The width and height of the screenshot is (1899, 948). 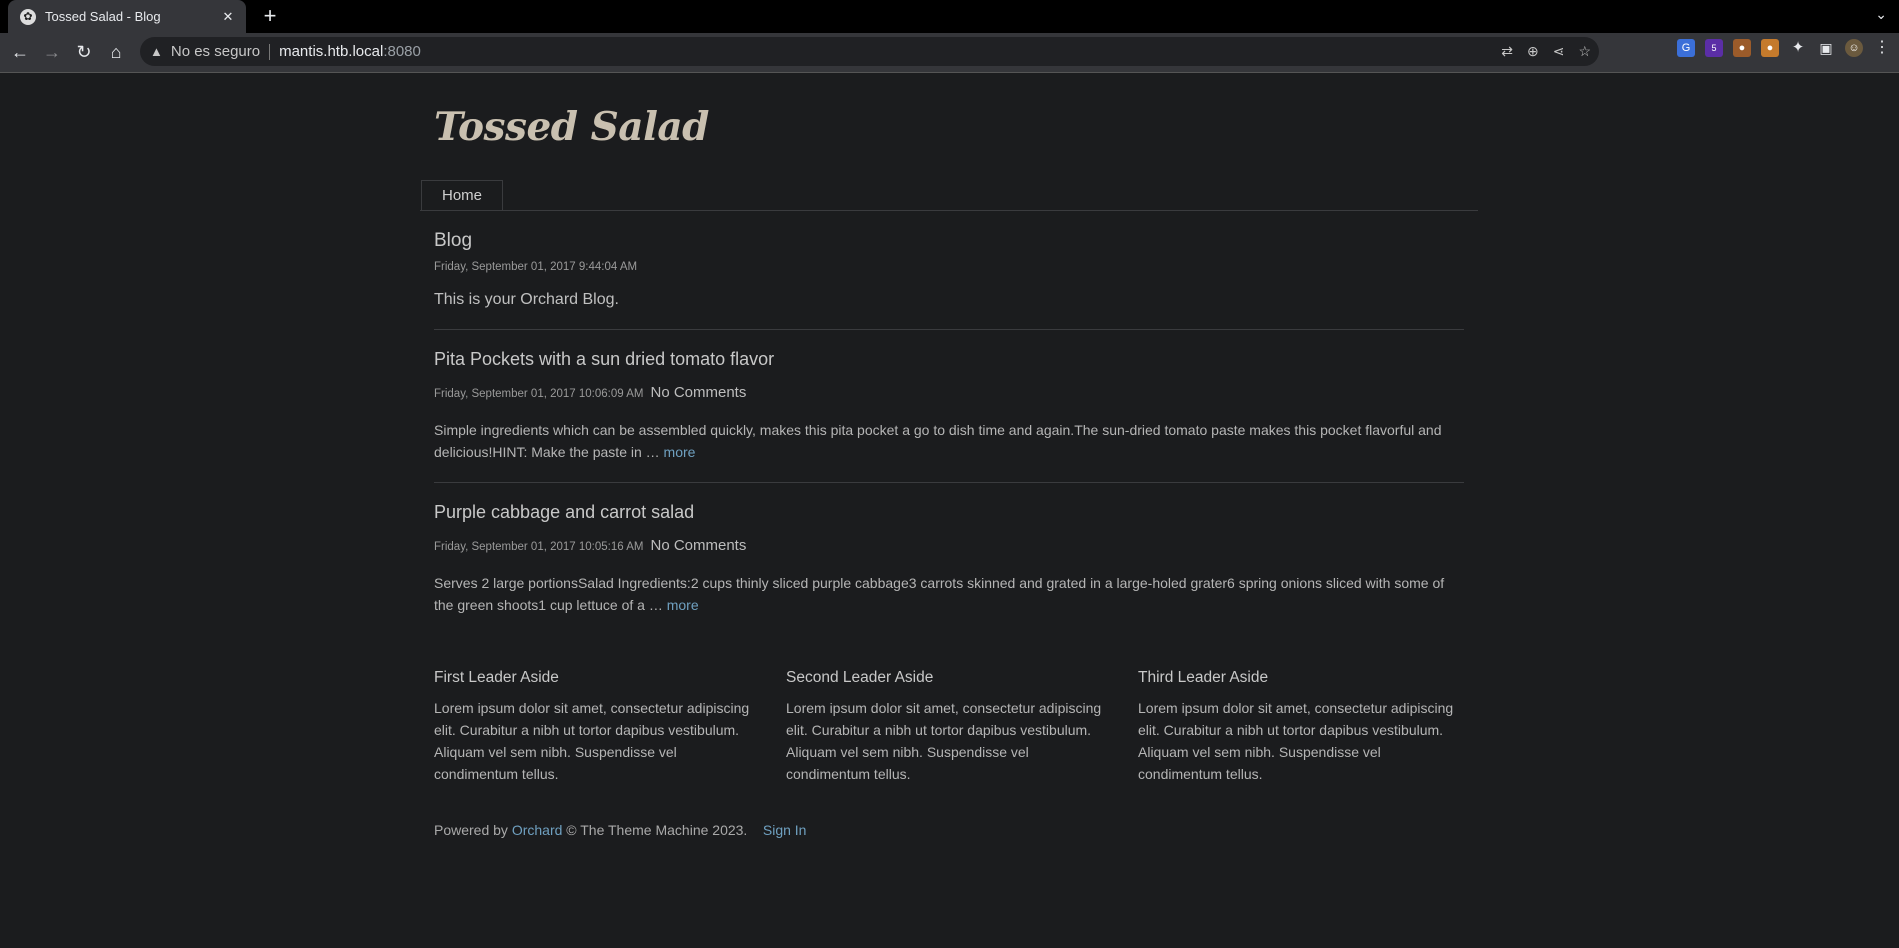 What do you see at coordinates (103, 16) in the screenshot?
I see `tab-title: Tossed Salad - Blog` at bounding box center [103, 16].